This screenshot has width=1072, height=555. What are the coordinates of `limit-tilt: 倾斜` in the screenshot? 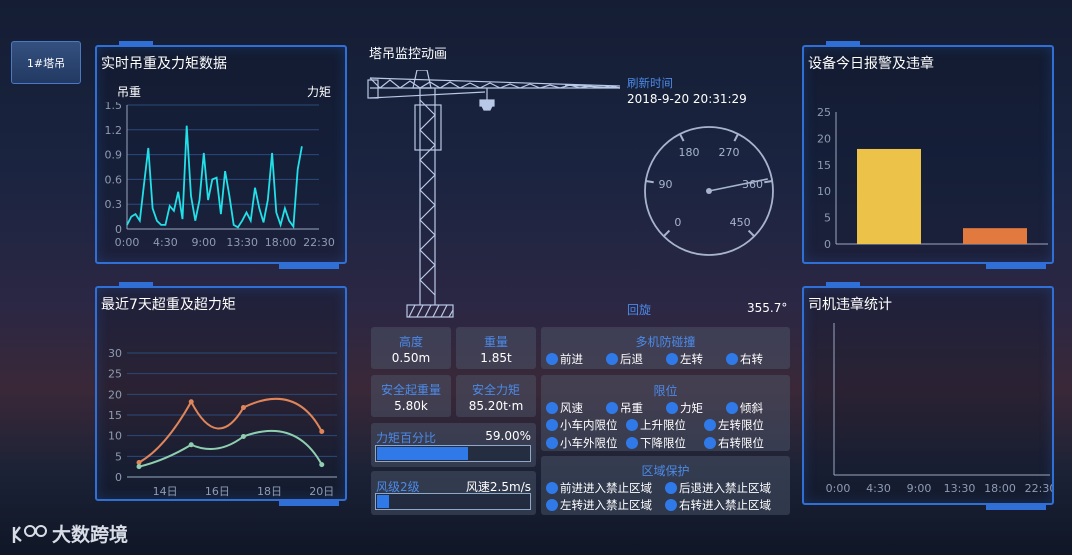 It's located at (744, 408).